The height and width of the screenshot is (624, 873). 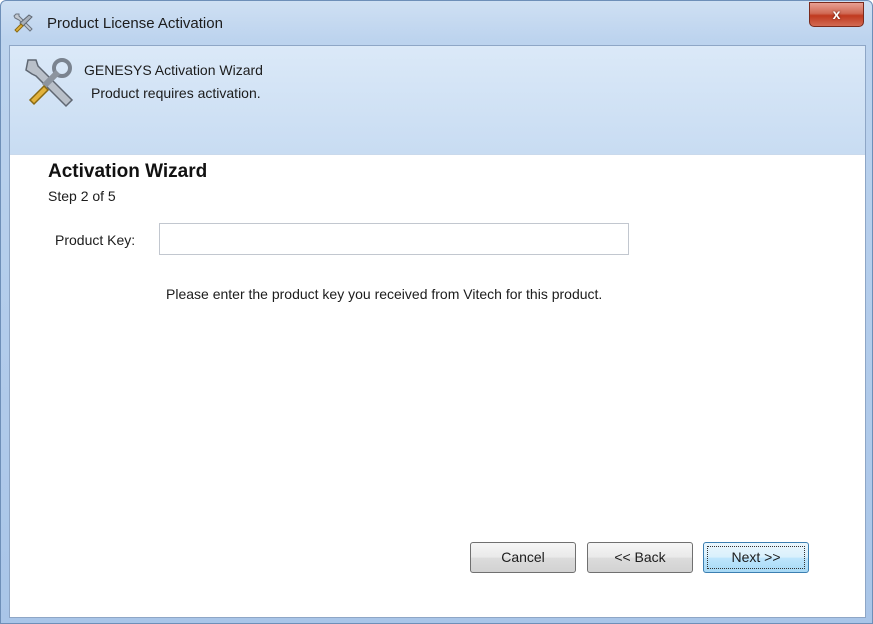 I want to click on step-indicator: Step 2 of 5, so click(x=82, y=196).